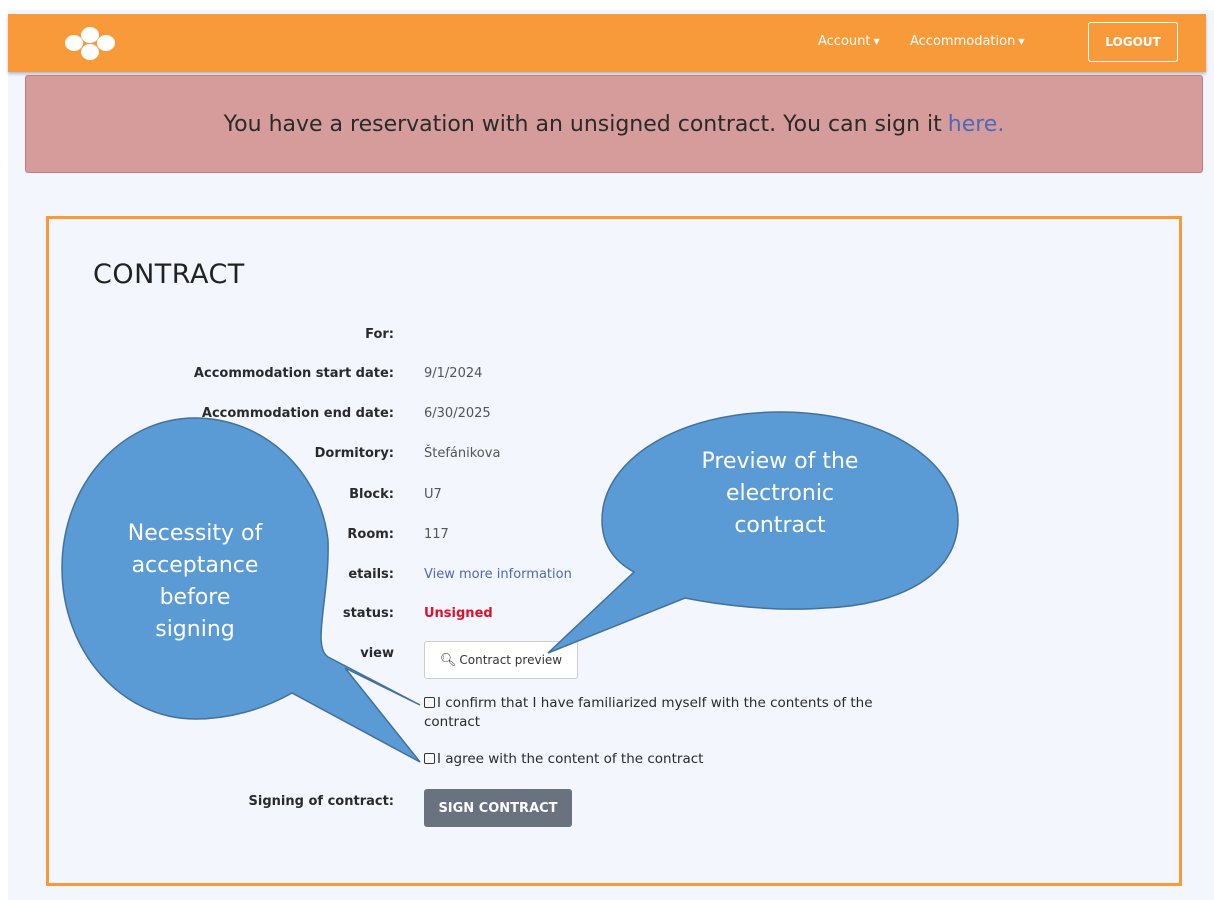  Describe the element at coordinates (458, 613) in the screenshot. I see `status-badge: Unsigned` at that location.